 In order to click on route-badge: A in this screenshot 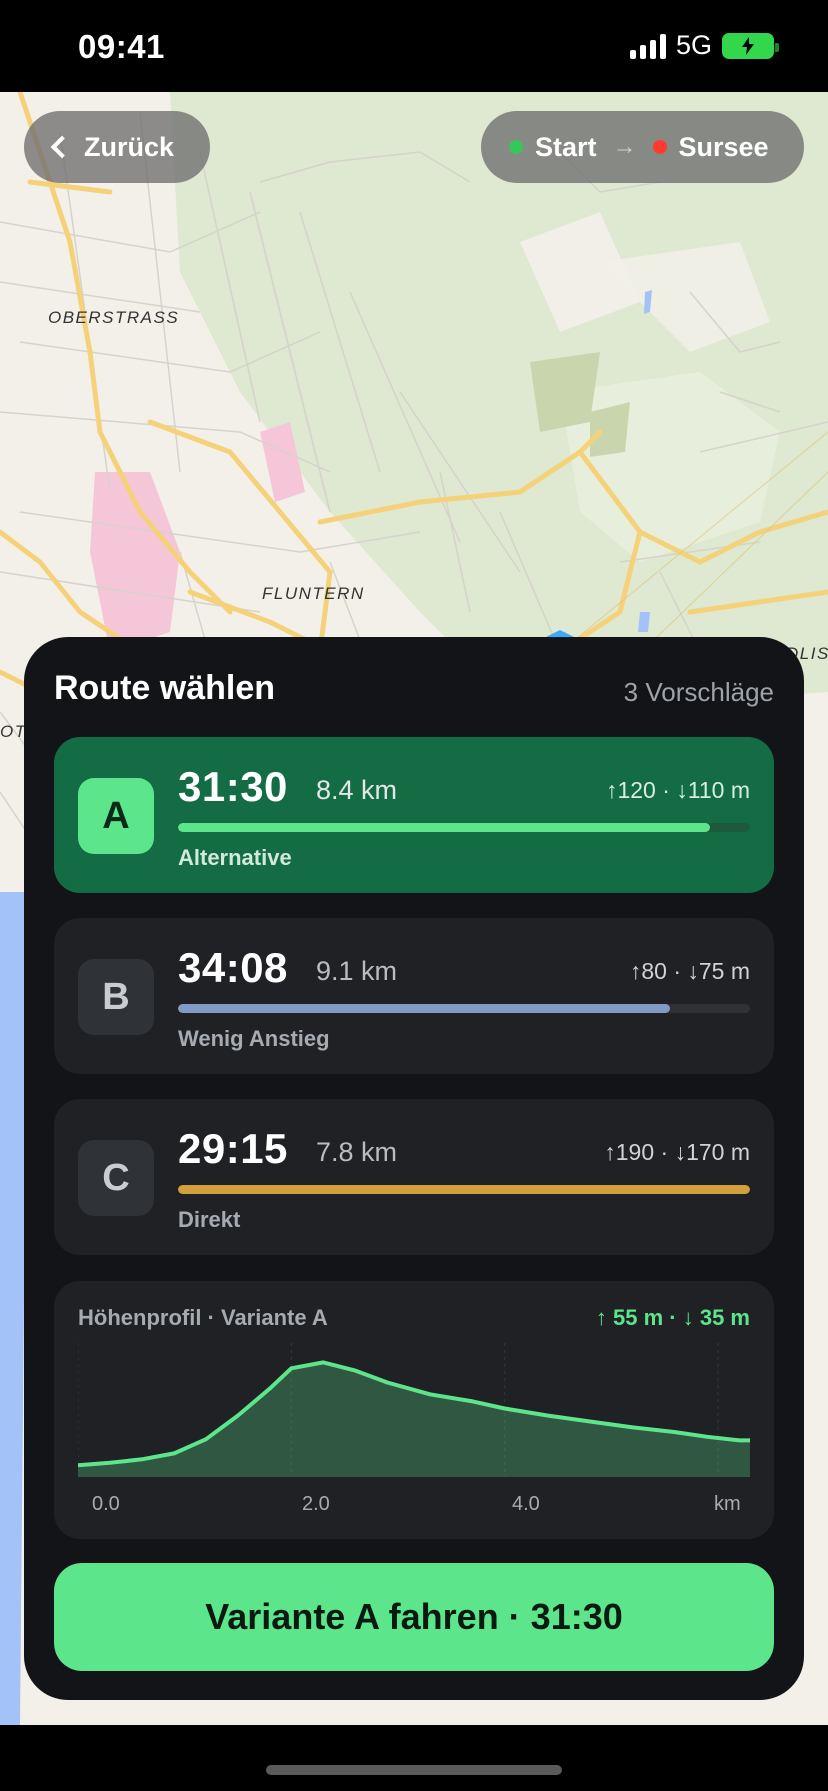, I will do `click(116, 816)`.